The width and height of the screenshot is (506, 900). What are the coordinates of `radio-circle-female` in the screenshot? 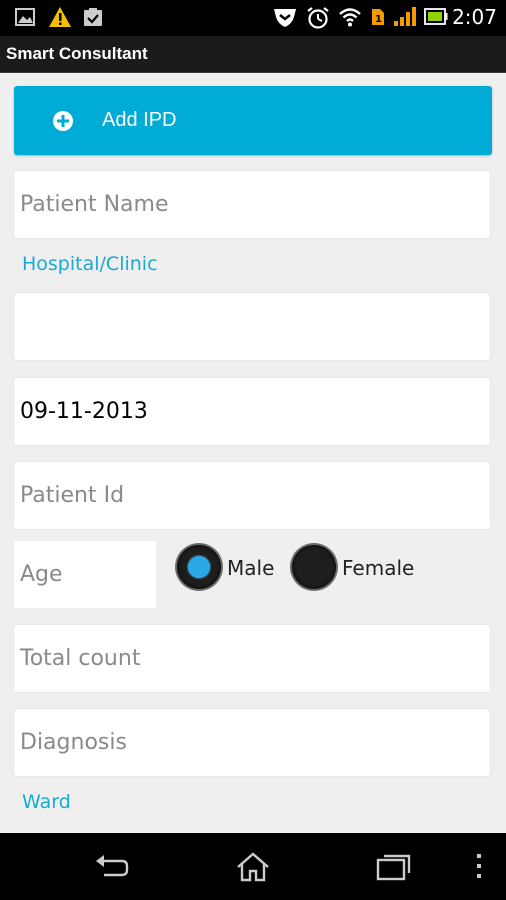 It's located at (314, 567).